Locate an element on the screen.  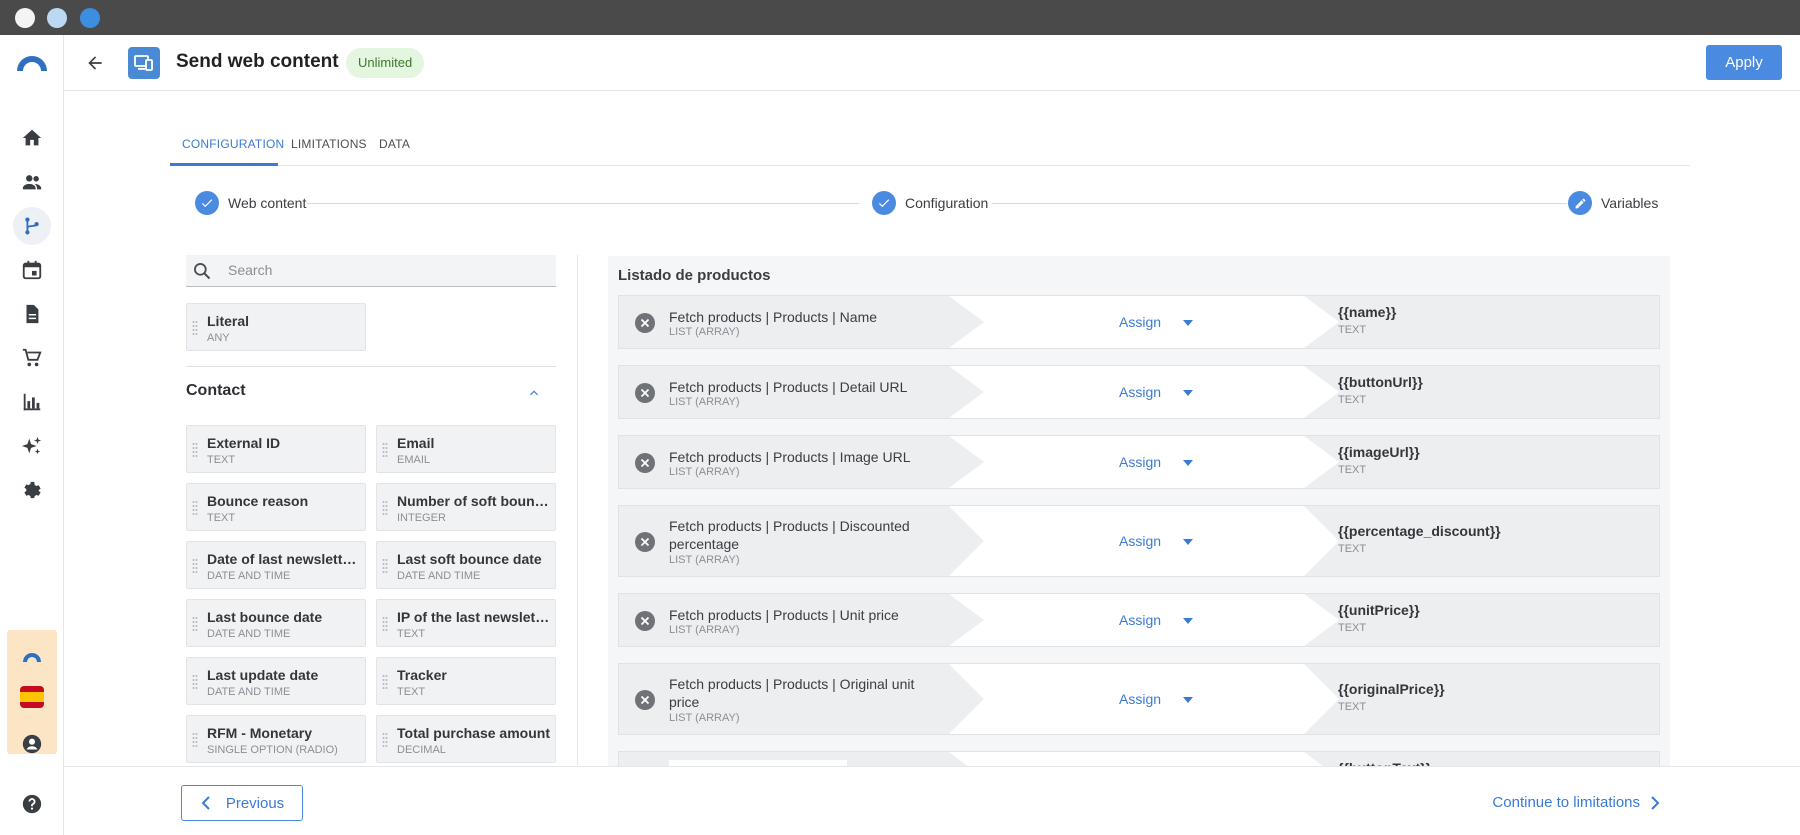
help-icon is located at coordinates (32, 804).